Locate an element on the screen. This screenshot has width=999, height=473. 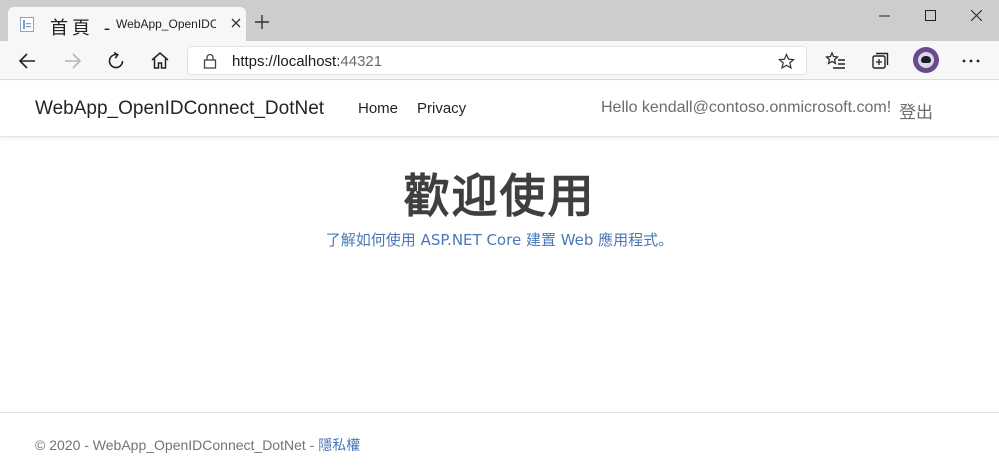
maximize-button is located at coordinates (930, 16).